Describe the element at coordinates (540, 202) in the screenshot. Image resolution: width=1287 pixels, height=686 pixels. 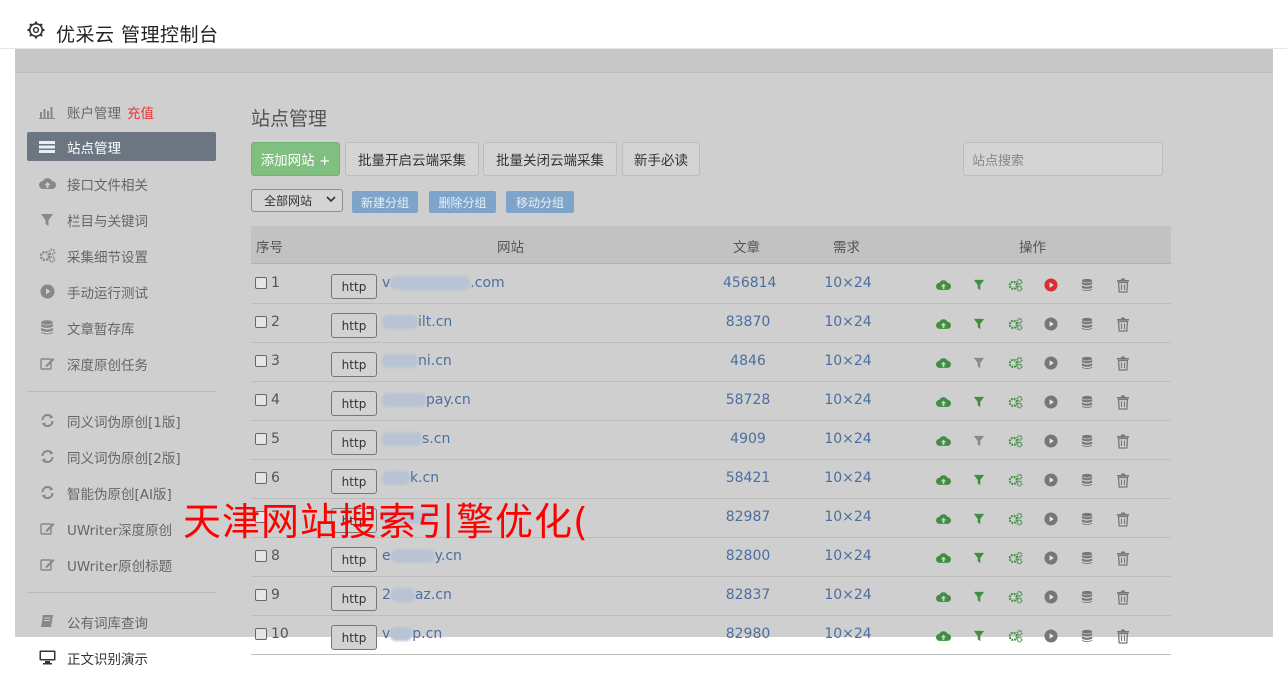
I see `move-group-button: 移动分组` at that location.